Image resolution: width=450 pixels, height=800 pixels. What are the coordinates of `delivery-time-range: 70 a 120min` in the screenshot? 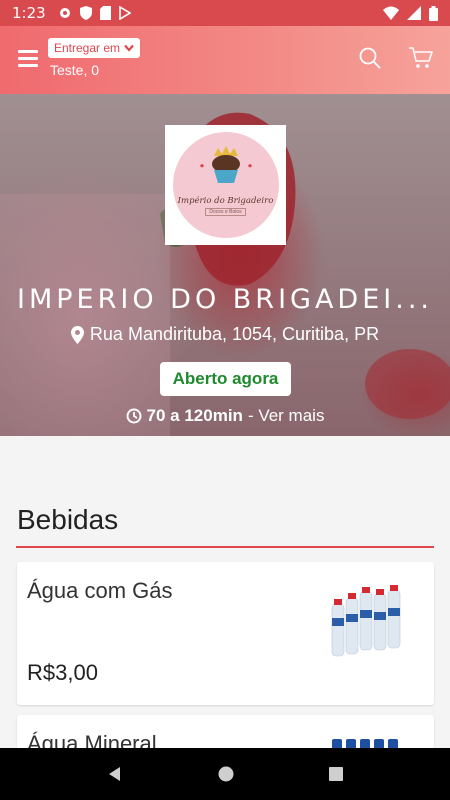 It's located at (194, 415).